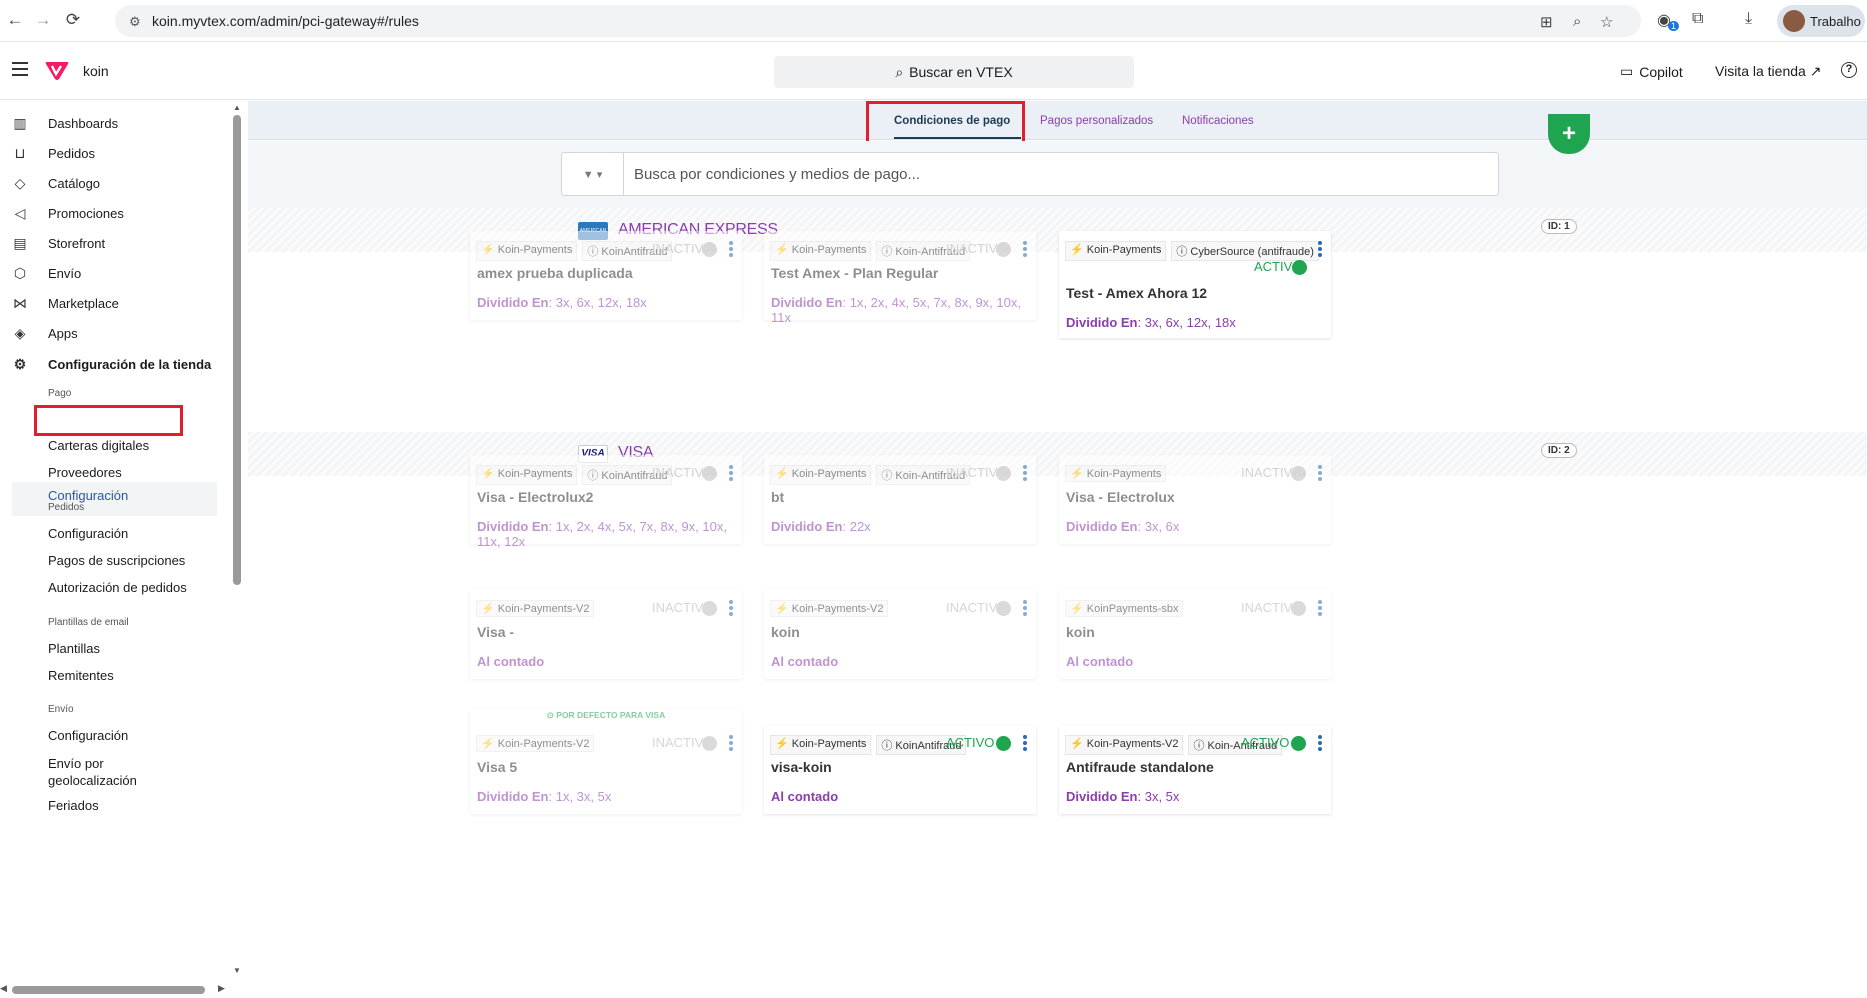  I want to click on installments: Dividido En: 3x, 6x, 12x, 18x, so click(1151, 322).